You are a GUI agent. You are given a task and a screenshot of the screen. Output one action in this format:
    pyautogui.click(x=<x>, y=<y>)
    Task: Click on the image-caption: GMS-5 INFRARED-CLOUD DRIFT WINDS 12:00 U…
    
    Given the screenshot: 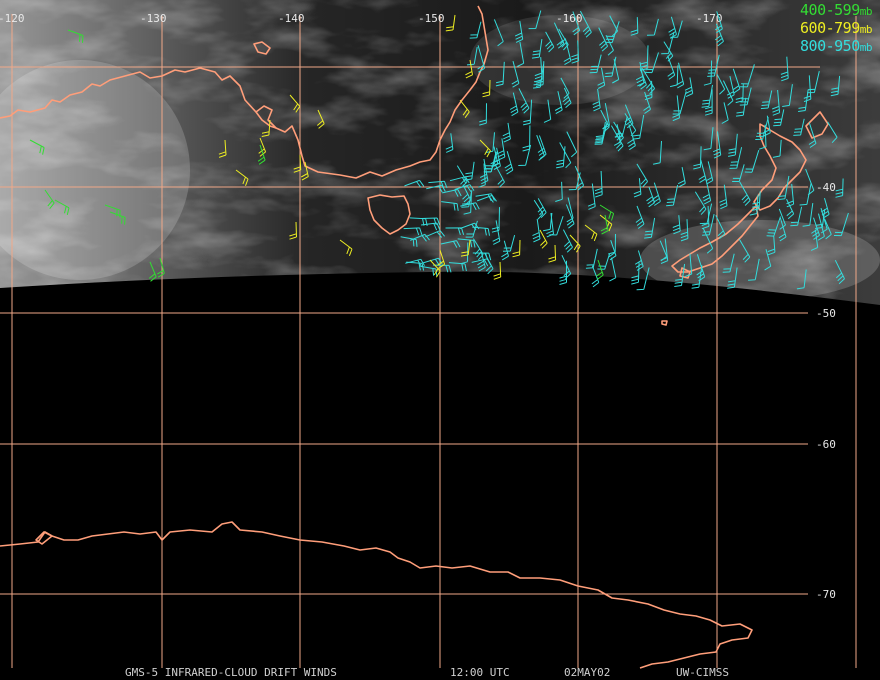 What is the action you would take?
    pyautogui.click(x=440, y=640)
    